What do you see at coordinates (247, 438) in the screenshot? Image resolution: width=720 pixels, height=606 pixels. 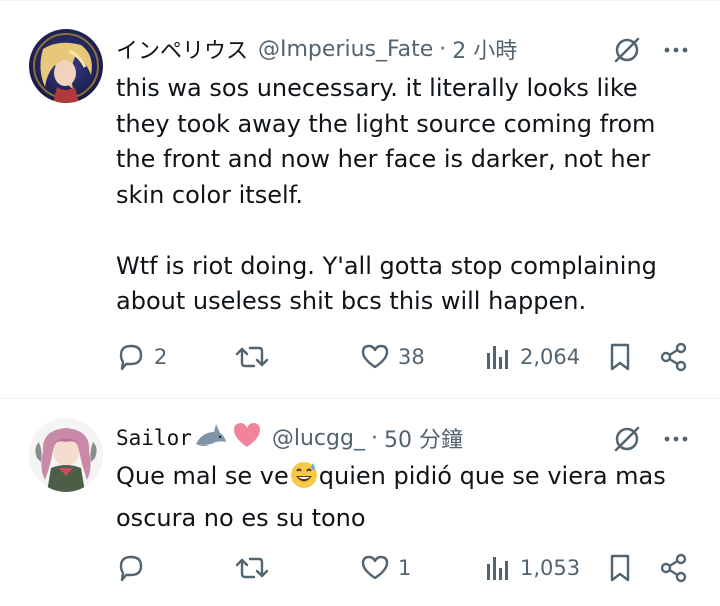 I see `heart-emoji-icon` at bounding box center [247, 438].